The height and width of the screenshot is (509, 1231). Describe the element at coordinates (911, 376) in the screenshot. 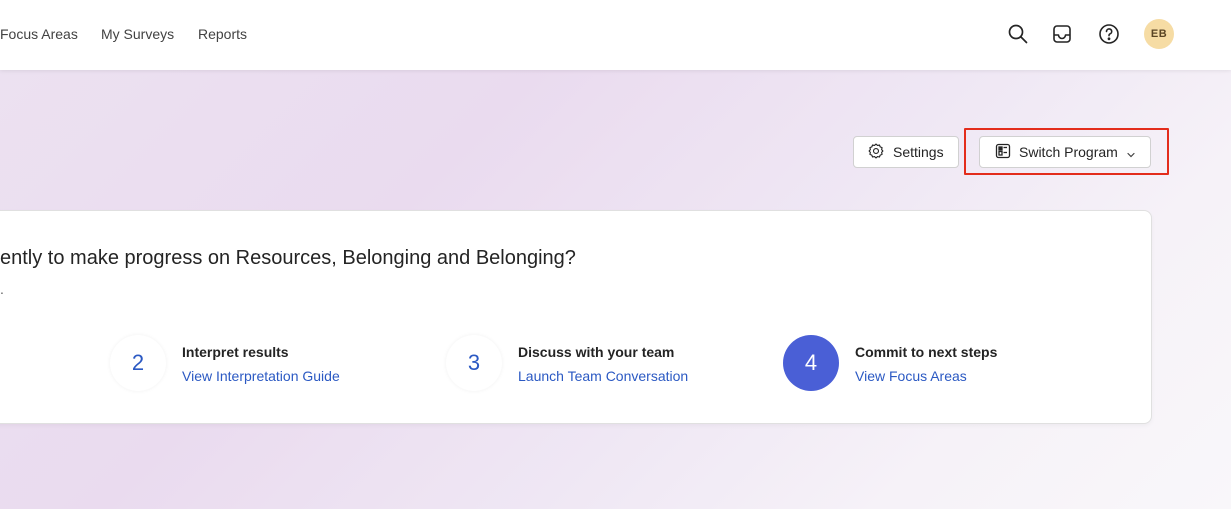

I see `view-focus-areas-link: View Focus Areas` at that location.